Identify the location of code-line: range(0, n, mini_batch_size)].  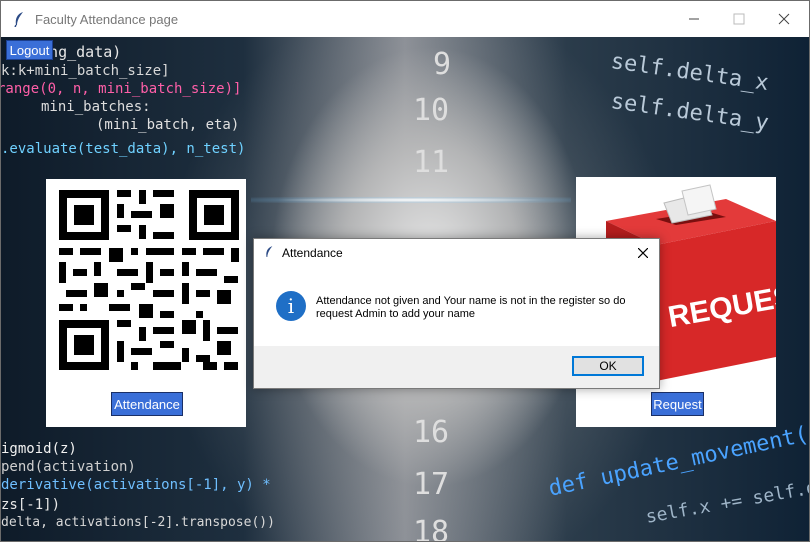
(121, 89).